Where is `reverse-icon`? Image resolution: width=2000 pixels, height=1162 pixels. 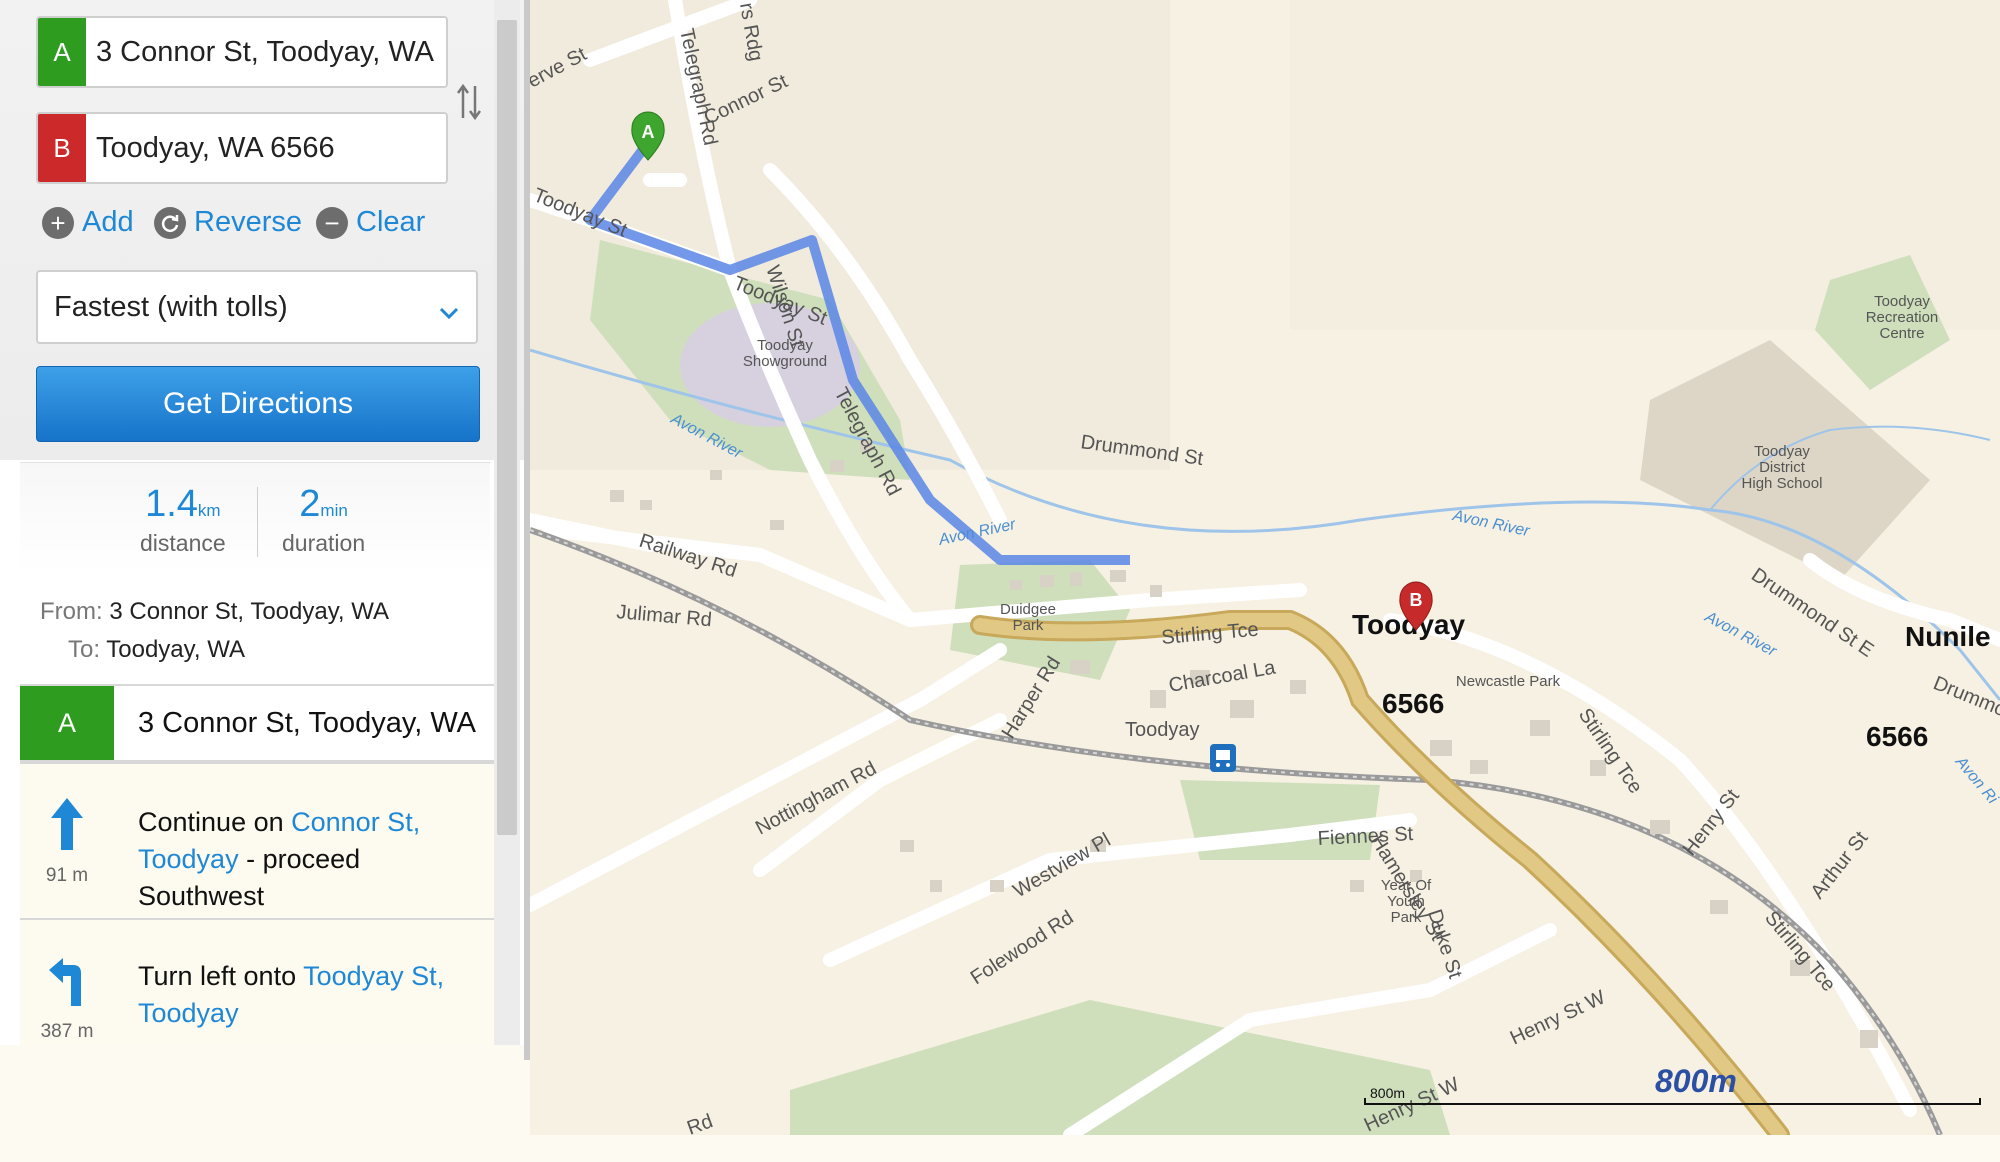
reverse-icon is located at coordinates (170, 222).